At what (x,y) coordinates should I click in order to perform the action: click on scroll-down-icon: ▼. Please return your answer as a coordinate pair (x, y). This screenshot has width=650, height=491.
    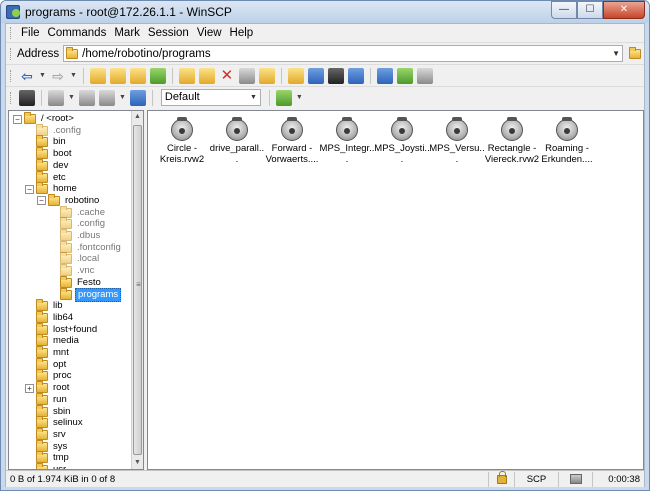
    Looking at the image, I should click on (137, 463).